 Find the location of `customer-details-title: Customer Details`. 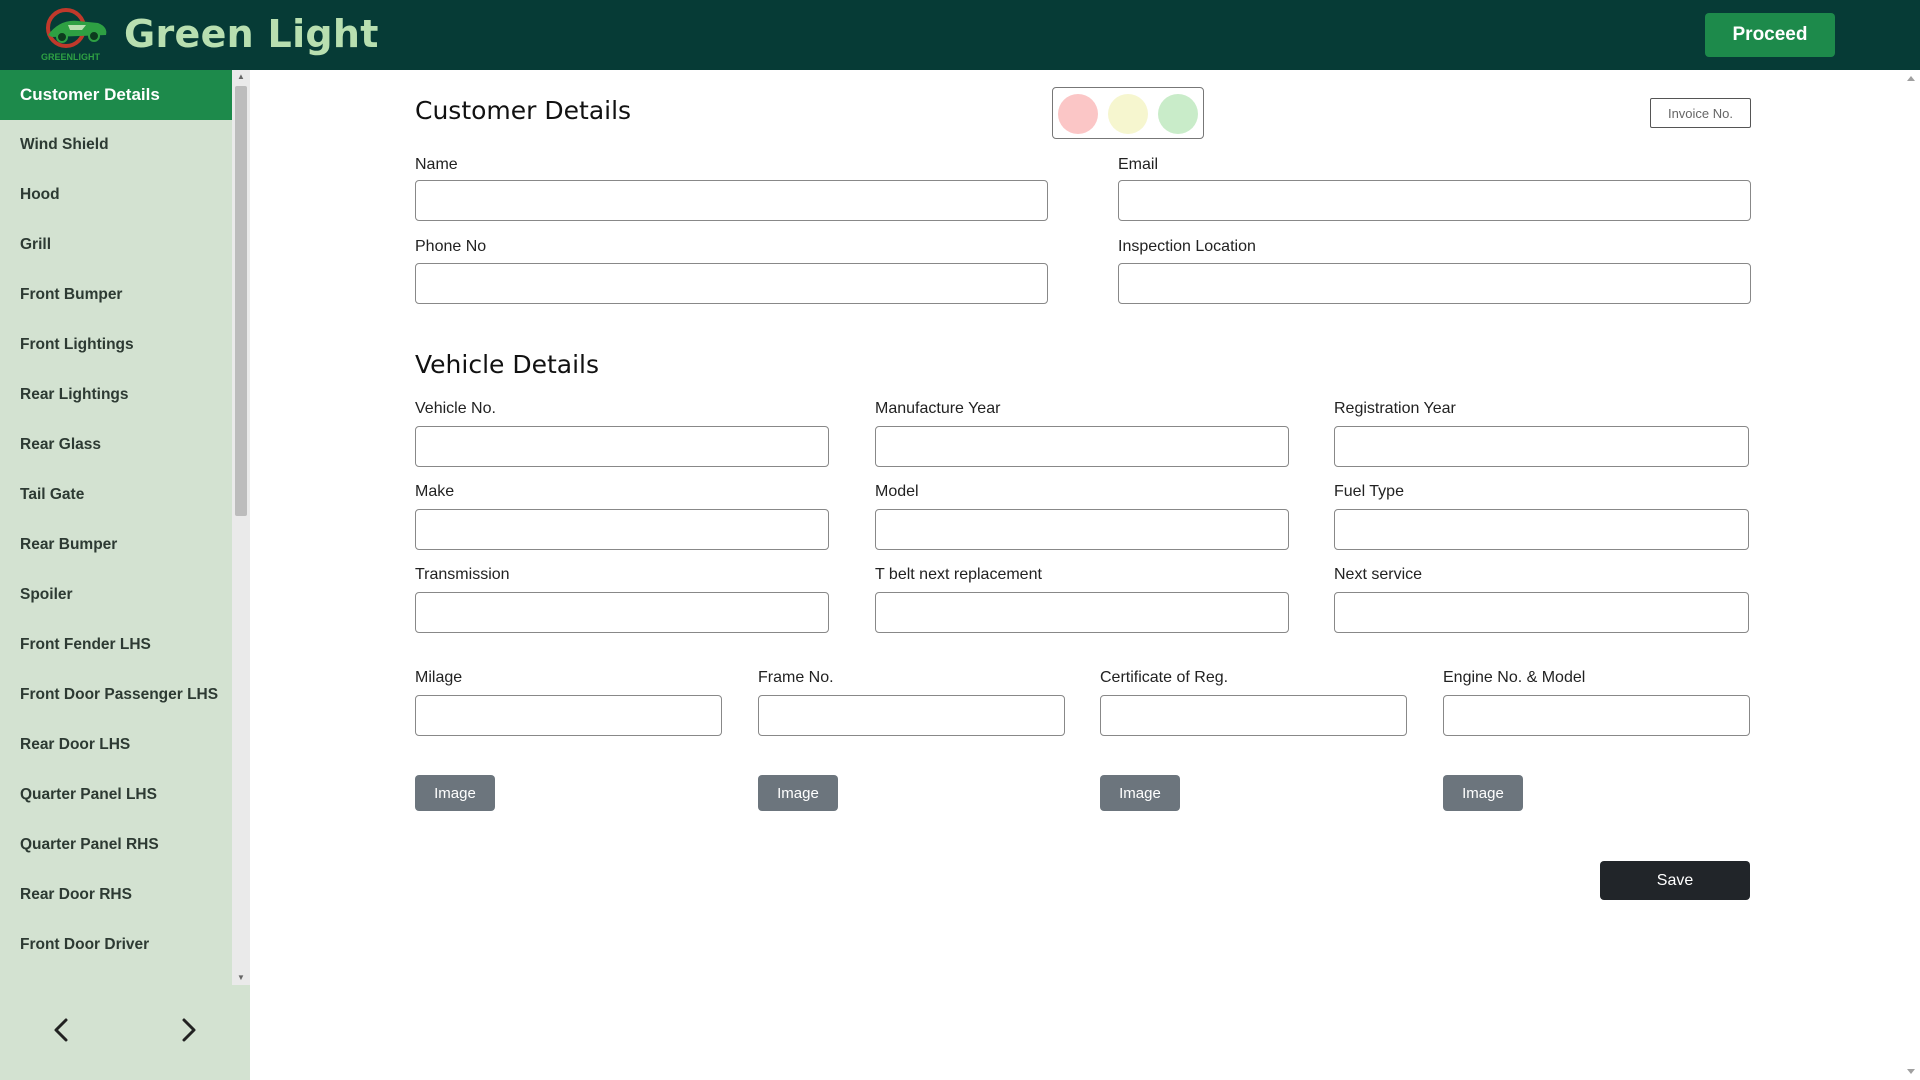

customer-details-title: Customer Details is located at coordinates (523, 110).